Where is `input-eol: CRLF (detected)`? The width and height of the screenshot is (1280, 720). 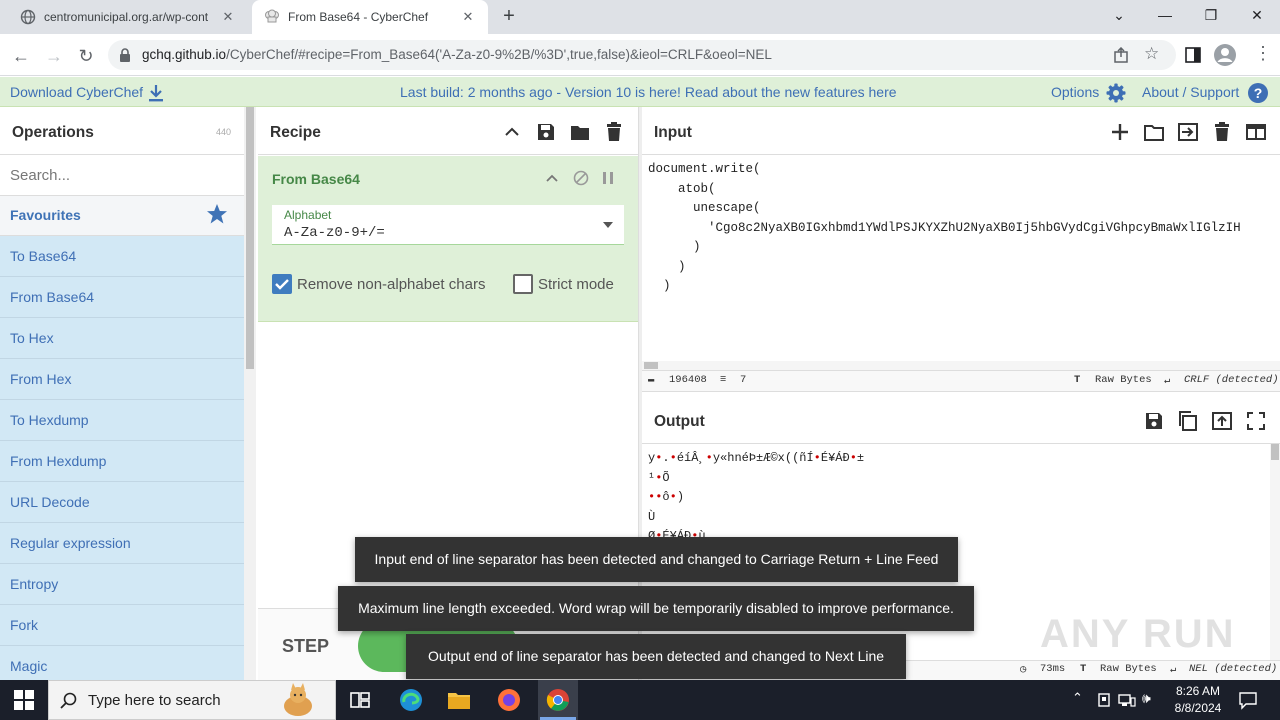 input-eol: CRLF (detected) is located at coordinates (1231, 380).